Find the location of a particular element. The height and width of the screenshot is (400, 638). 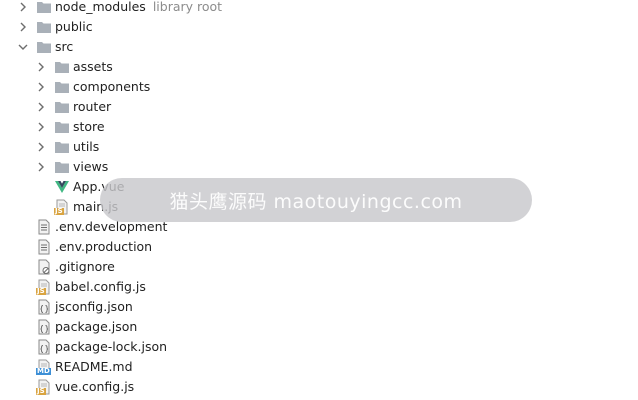

tree-item-label: .env.development is located at coordinates (111, 226).